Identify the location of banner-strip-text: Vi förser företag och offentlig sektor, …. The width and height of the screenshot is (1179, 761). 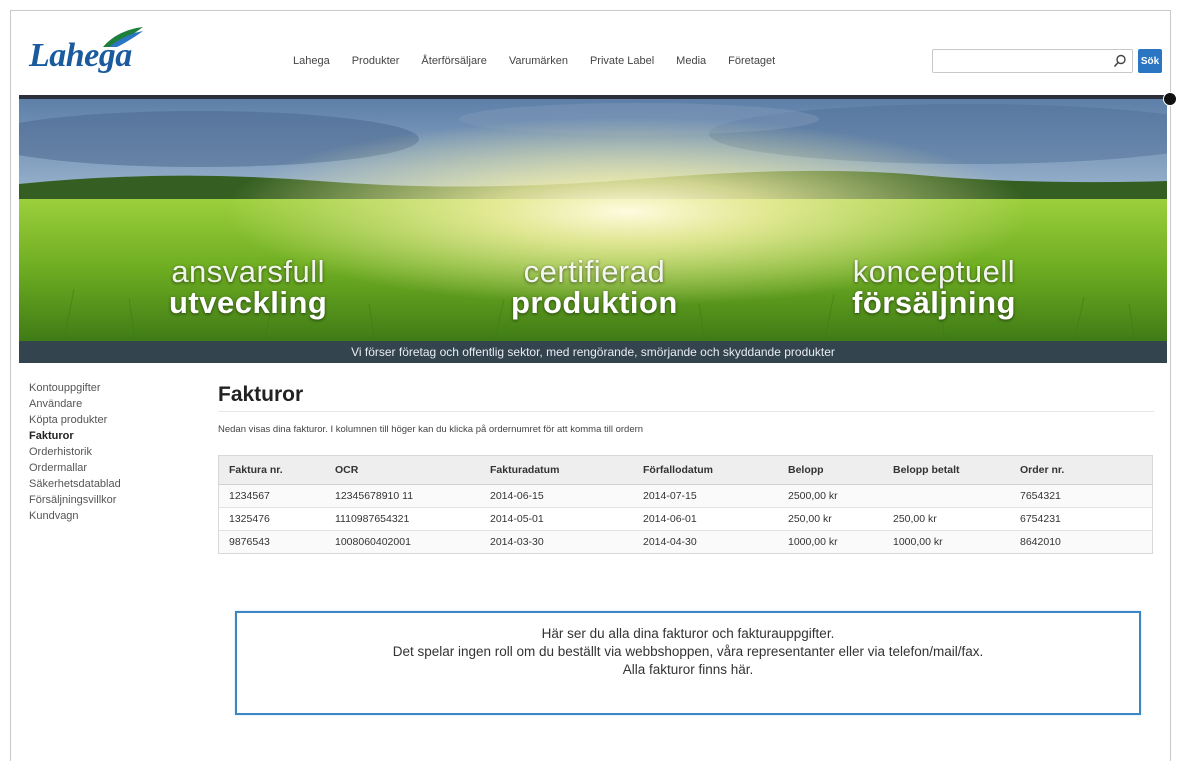
(593, 352).